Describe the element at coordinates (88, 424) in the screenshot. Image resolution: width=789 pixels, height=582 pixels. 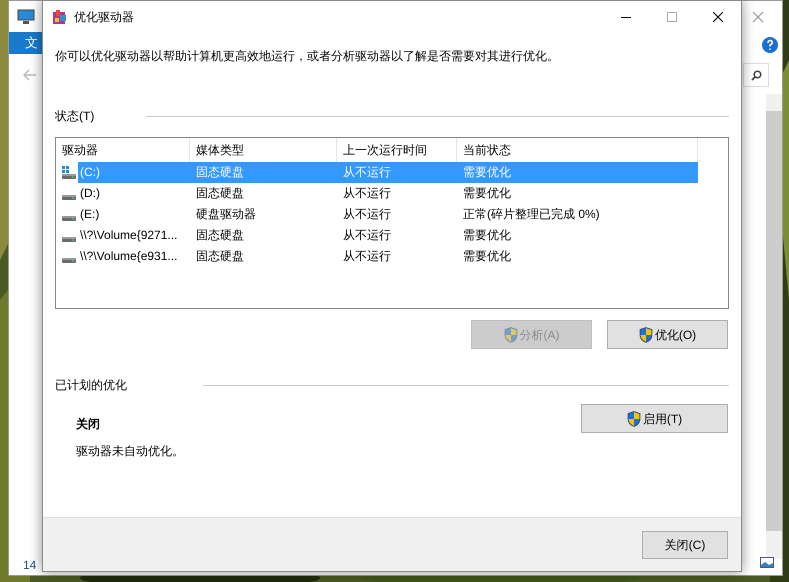
I see `schedule-state: 关闭` at that location.